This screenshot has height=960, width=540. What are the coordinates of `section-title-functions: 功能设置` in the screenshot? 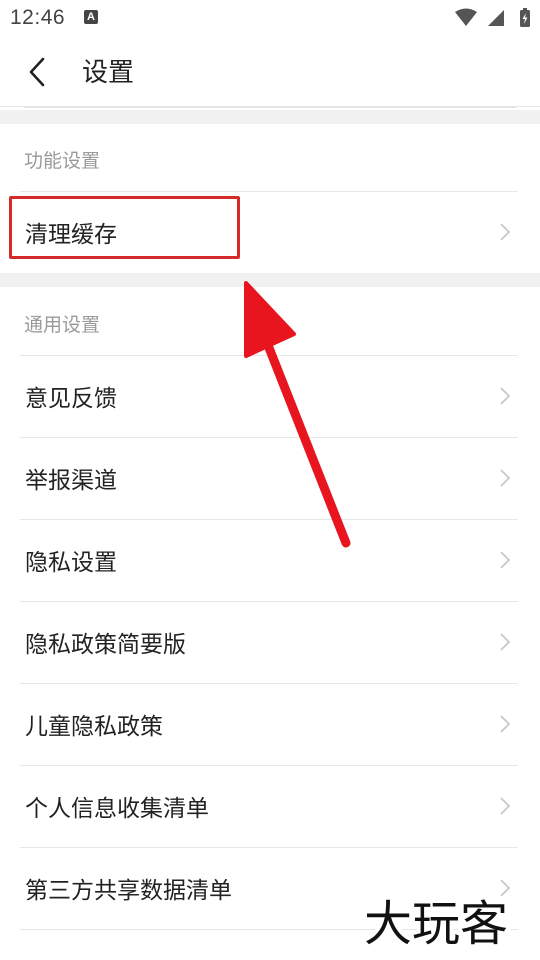 It's located at (62, 161).